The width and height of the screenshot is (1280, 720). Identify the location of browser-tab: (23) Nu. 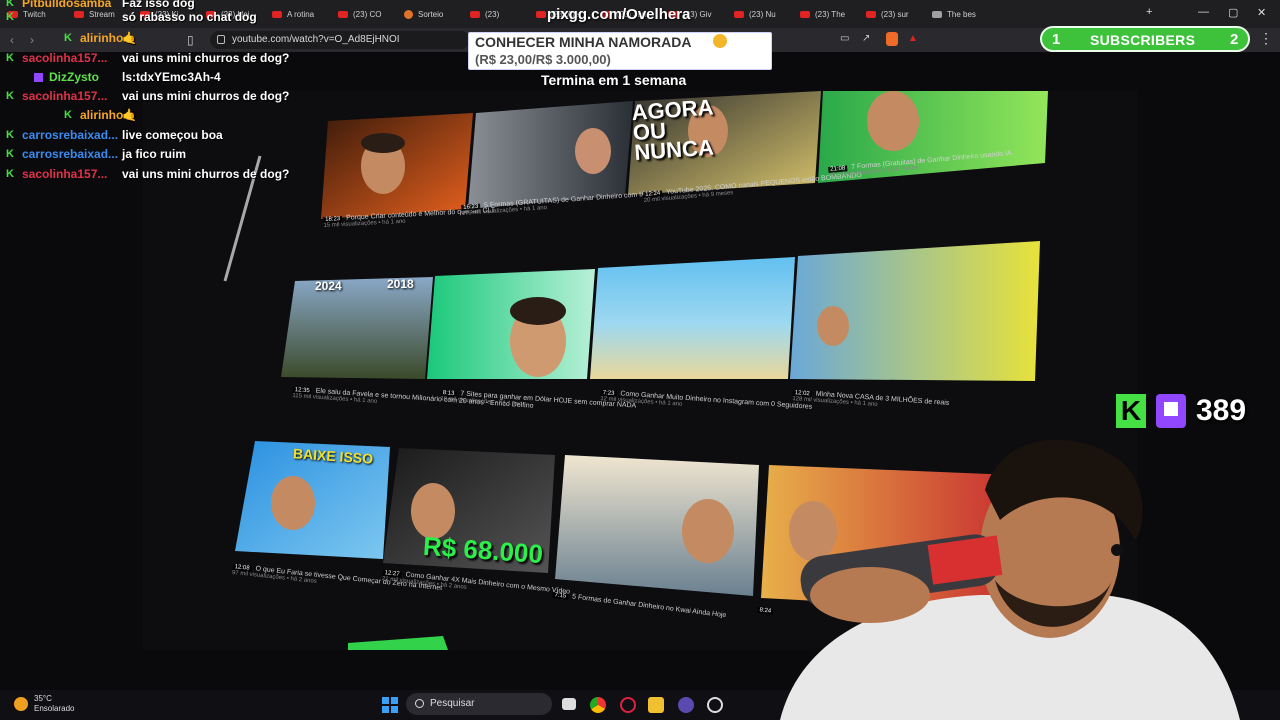
(759, 14).